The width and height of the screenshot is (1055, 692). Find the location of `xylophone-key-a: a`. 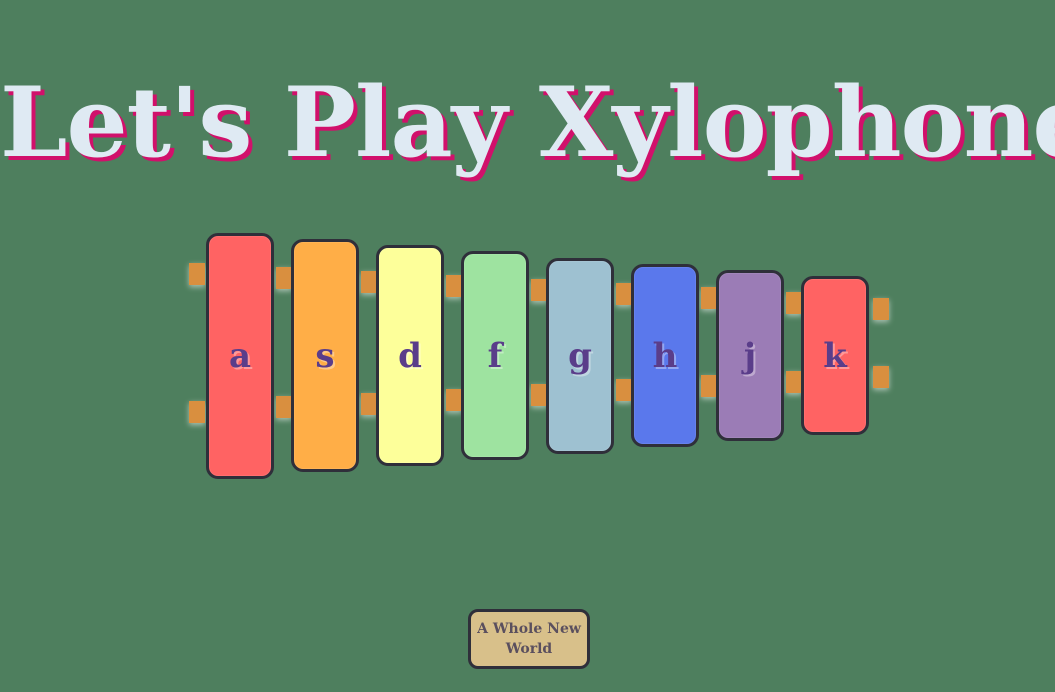

xylophone-key-a: a is located at coordinates (240, 356).